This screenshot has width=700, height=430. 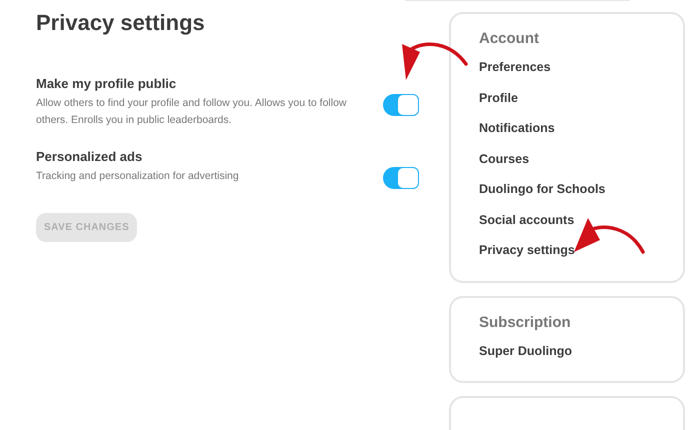 What do you see at coordinates (542, 189) in the screenshot?
I see `sidebar-link: Duolingo for Schools` at bounding box center [542, 189].